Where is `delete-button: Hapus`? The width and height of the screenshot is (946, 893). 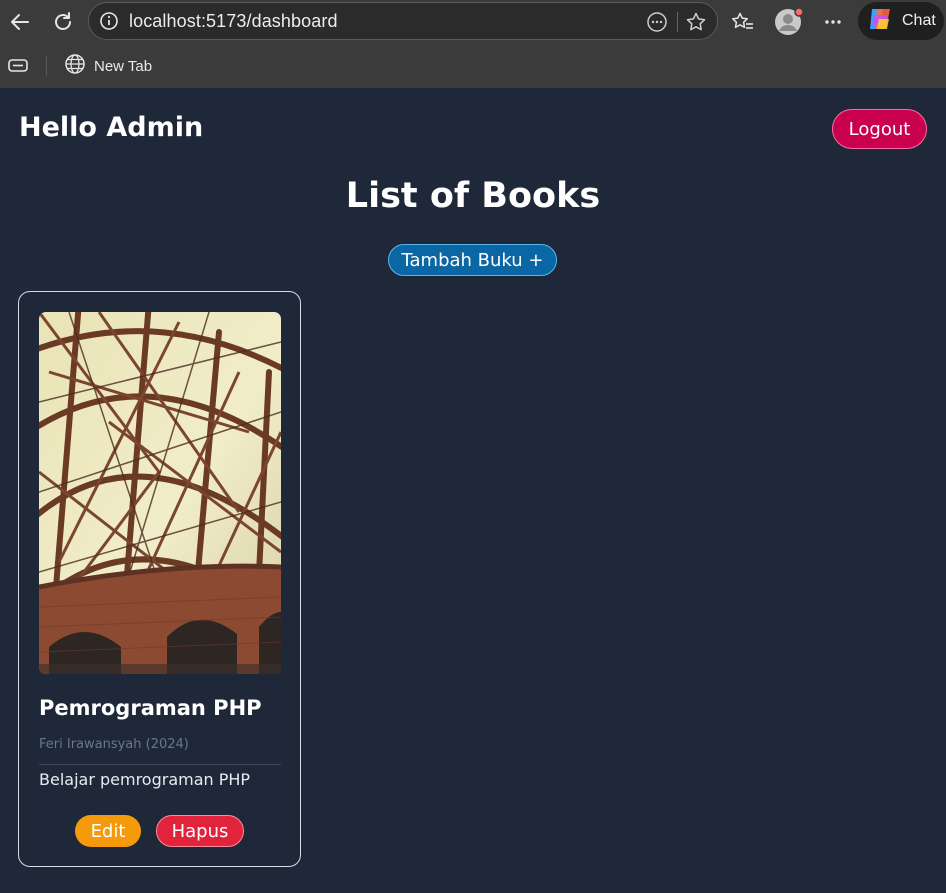
delete-button: Hapus is located at coordinates (200, 831).